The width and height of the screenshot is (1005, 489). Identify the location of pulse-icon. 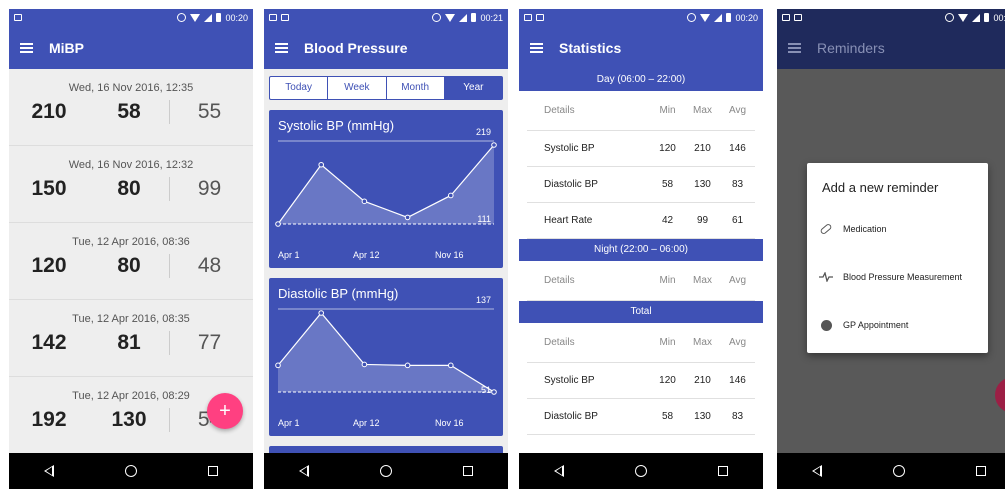
(826, 277).